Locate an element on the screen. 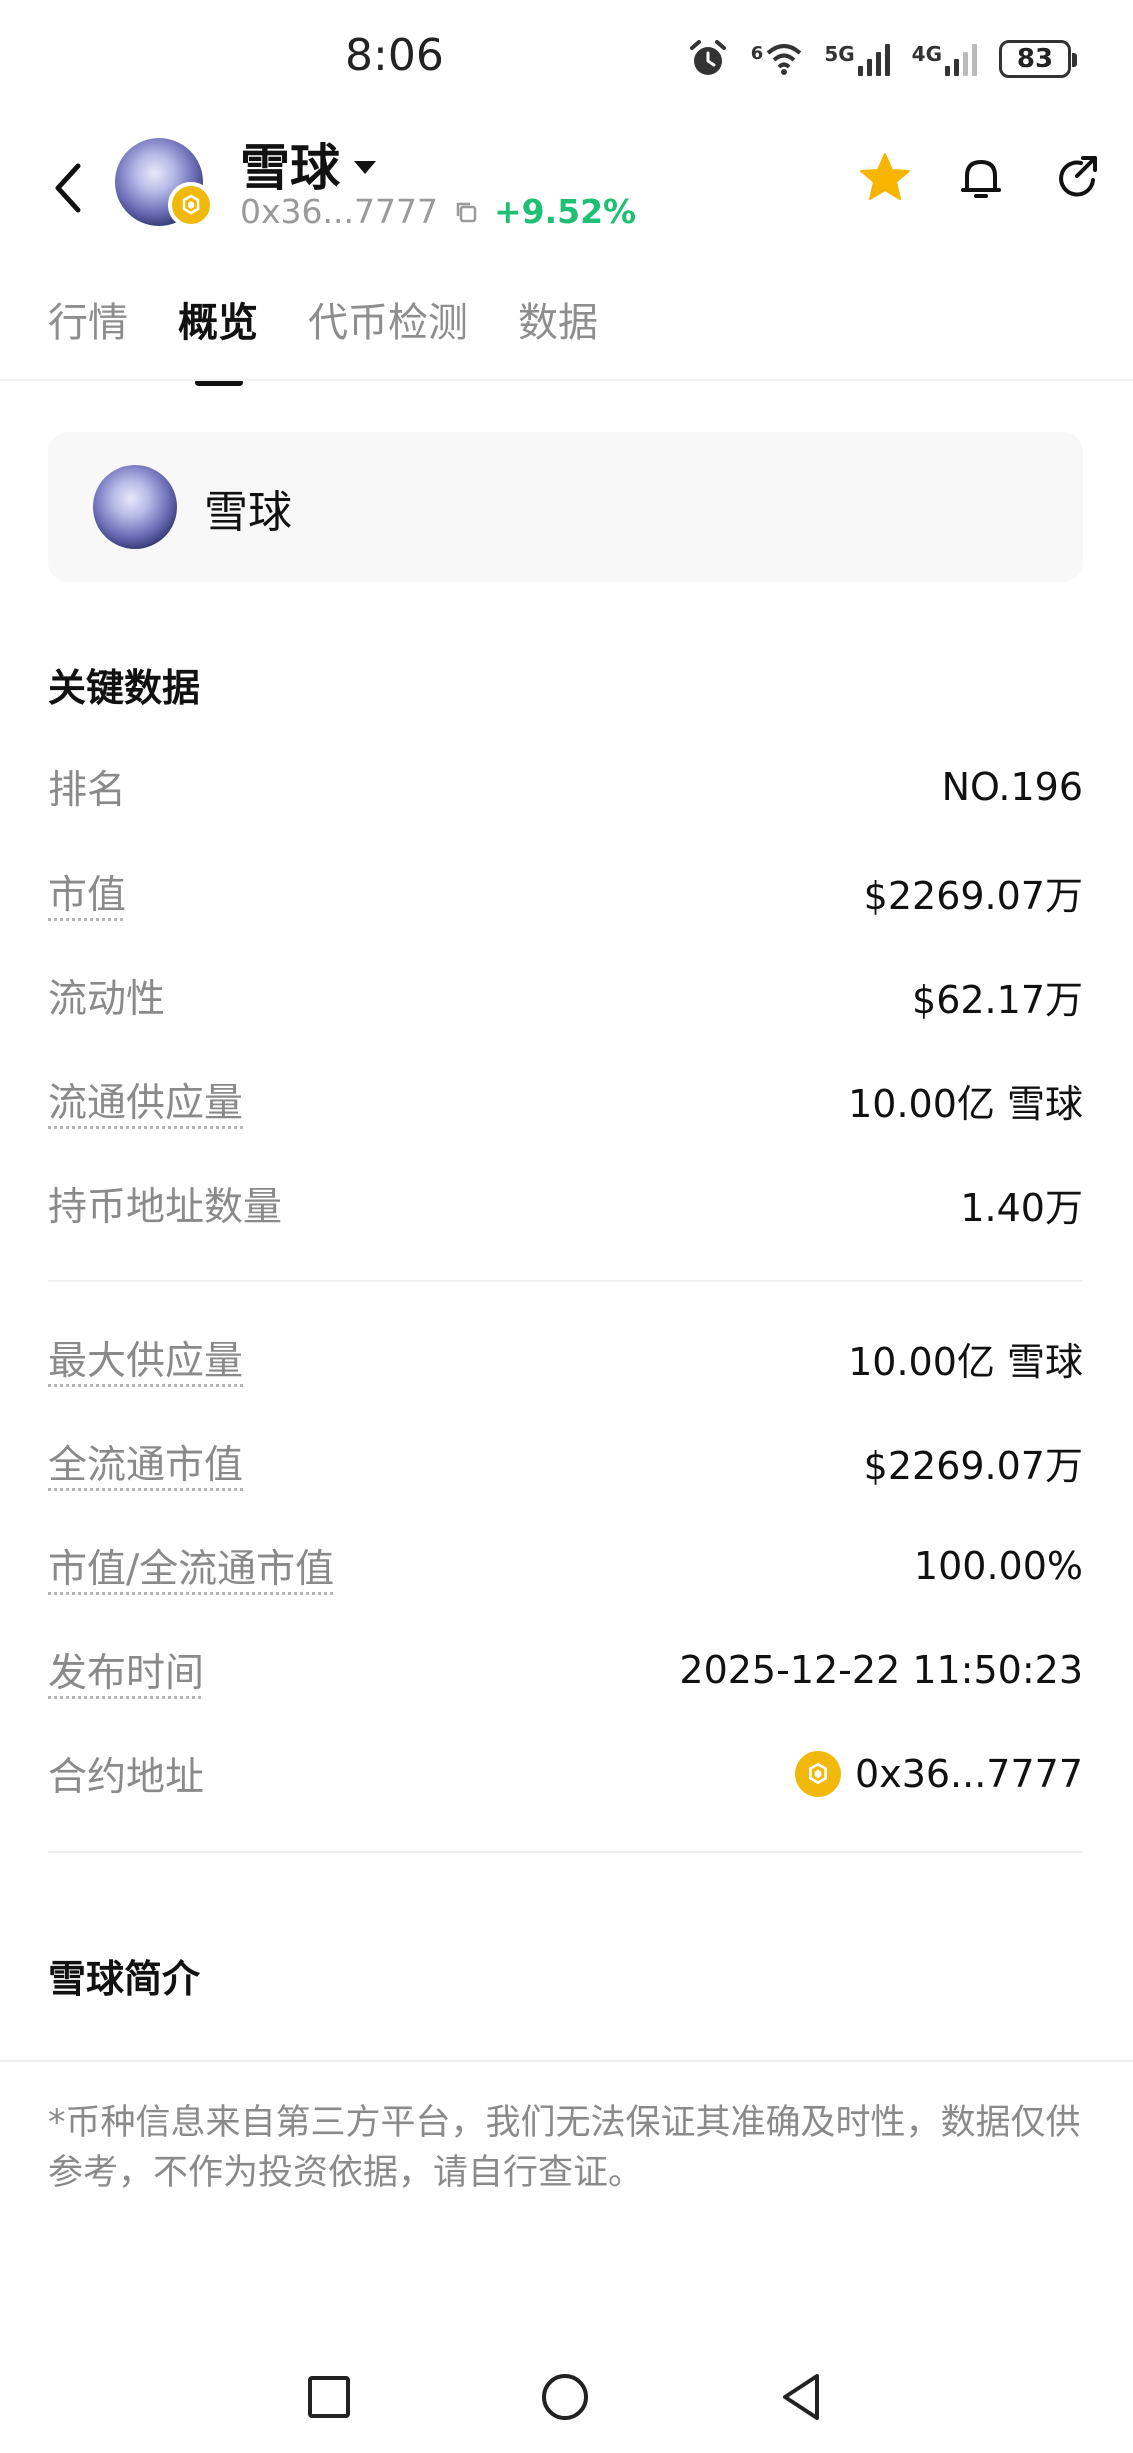  signal-5g: 5G is located at coordinates (857, 59).